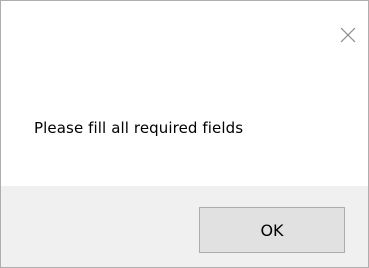 The image size is (369, 268). I want to click on close-icon, so click(348, 35).